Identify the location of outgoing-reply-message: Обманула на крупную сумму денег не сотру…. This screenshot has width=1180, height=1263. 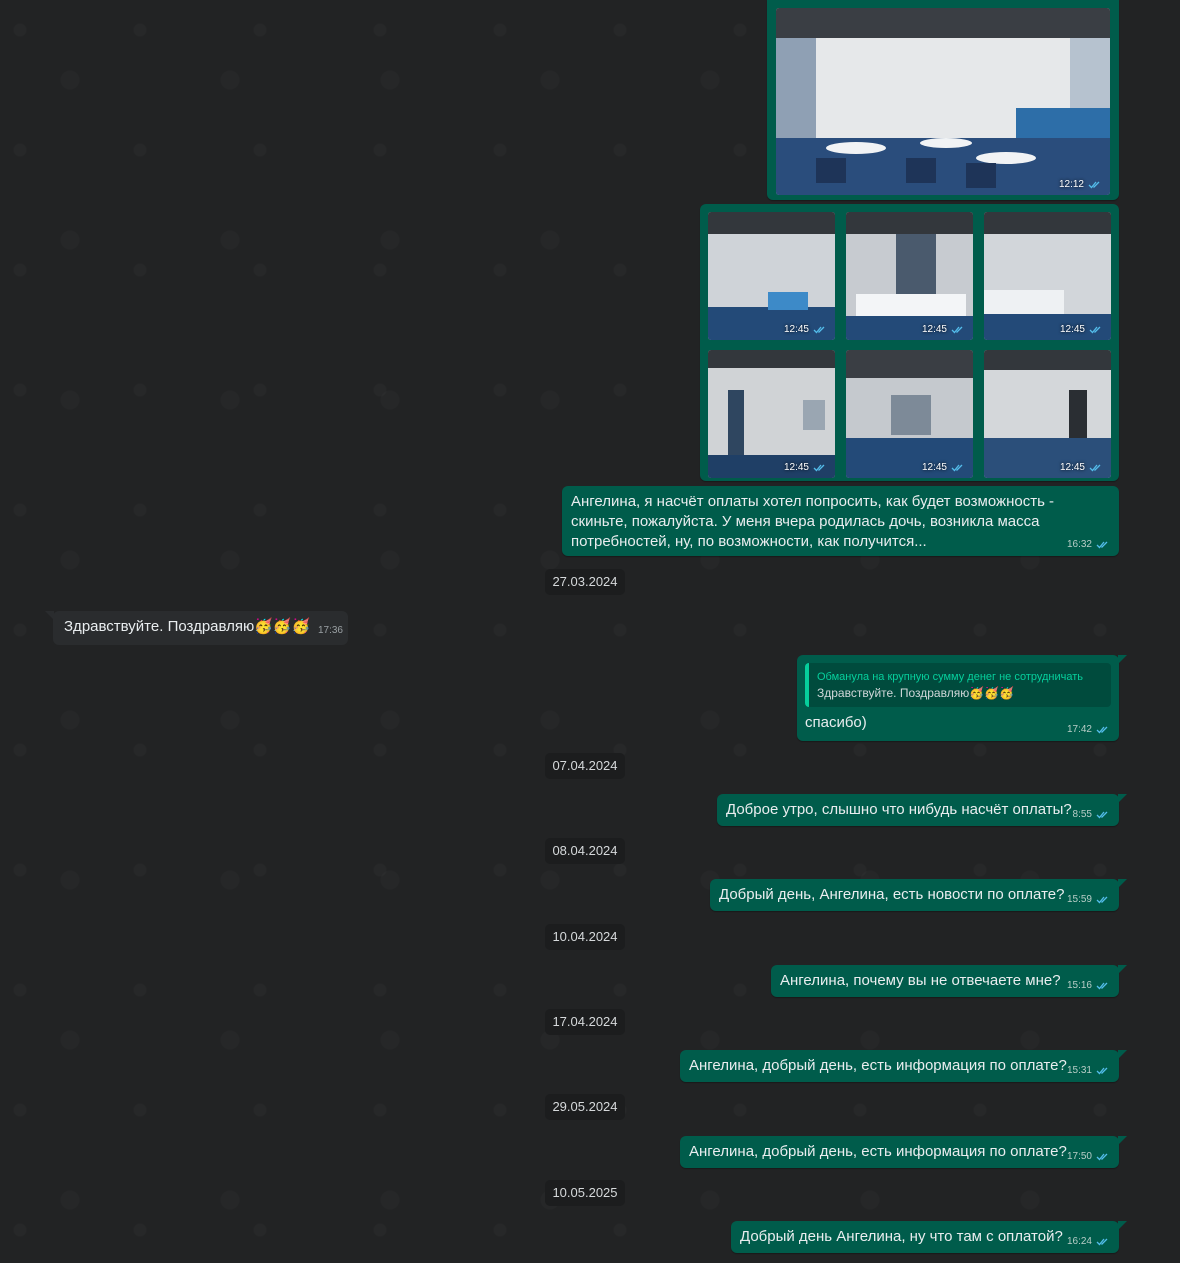
(962, 698).